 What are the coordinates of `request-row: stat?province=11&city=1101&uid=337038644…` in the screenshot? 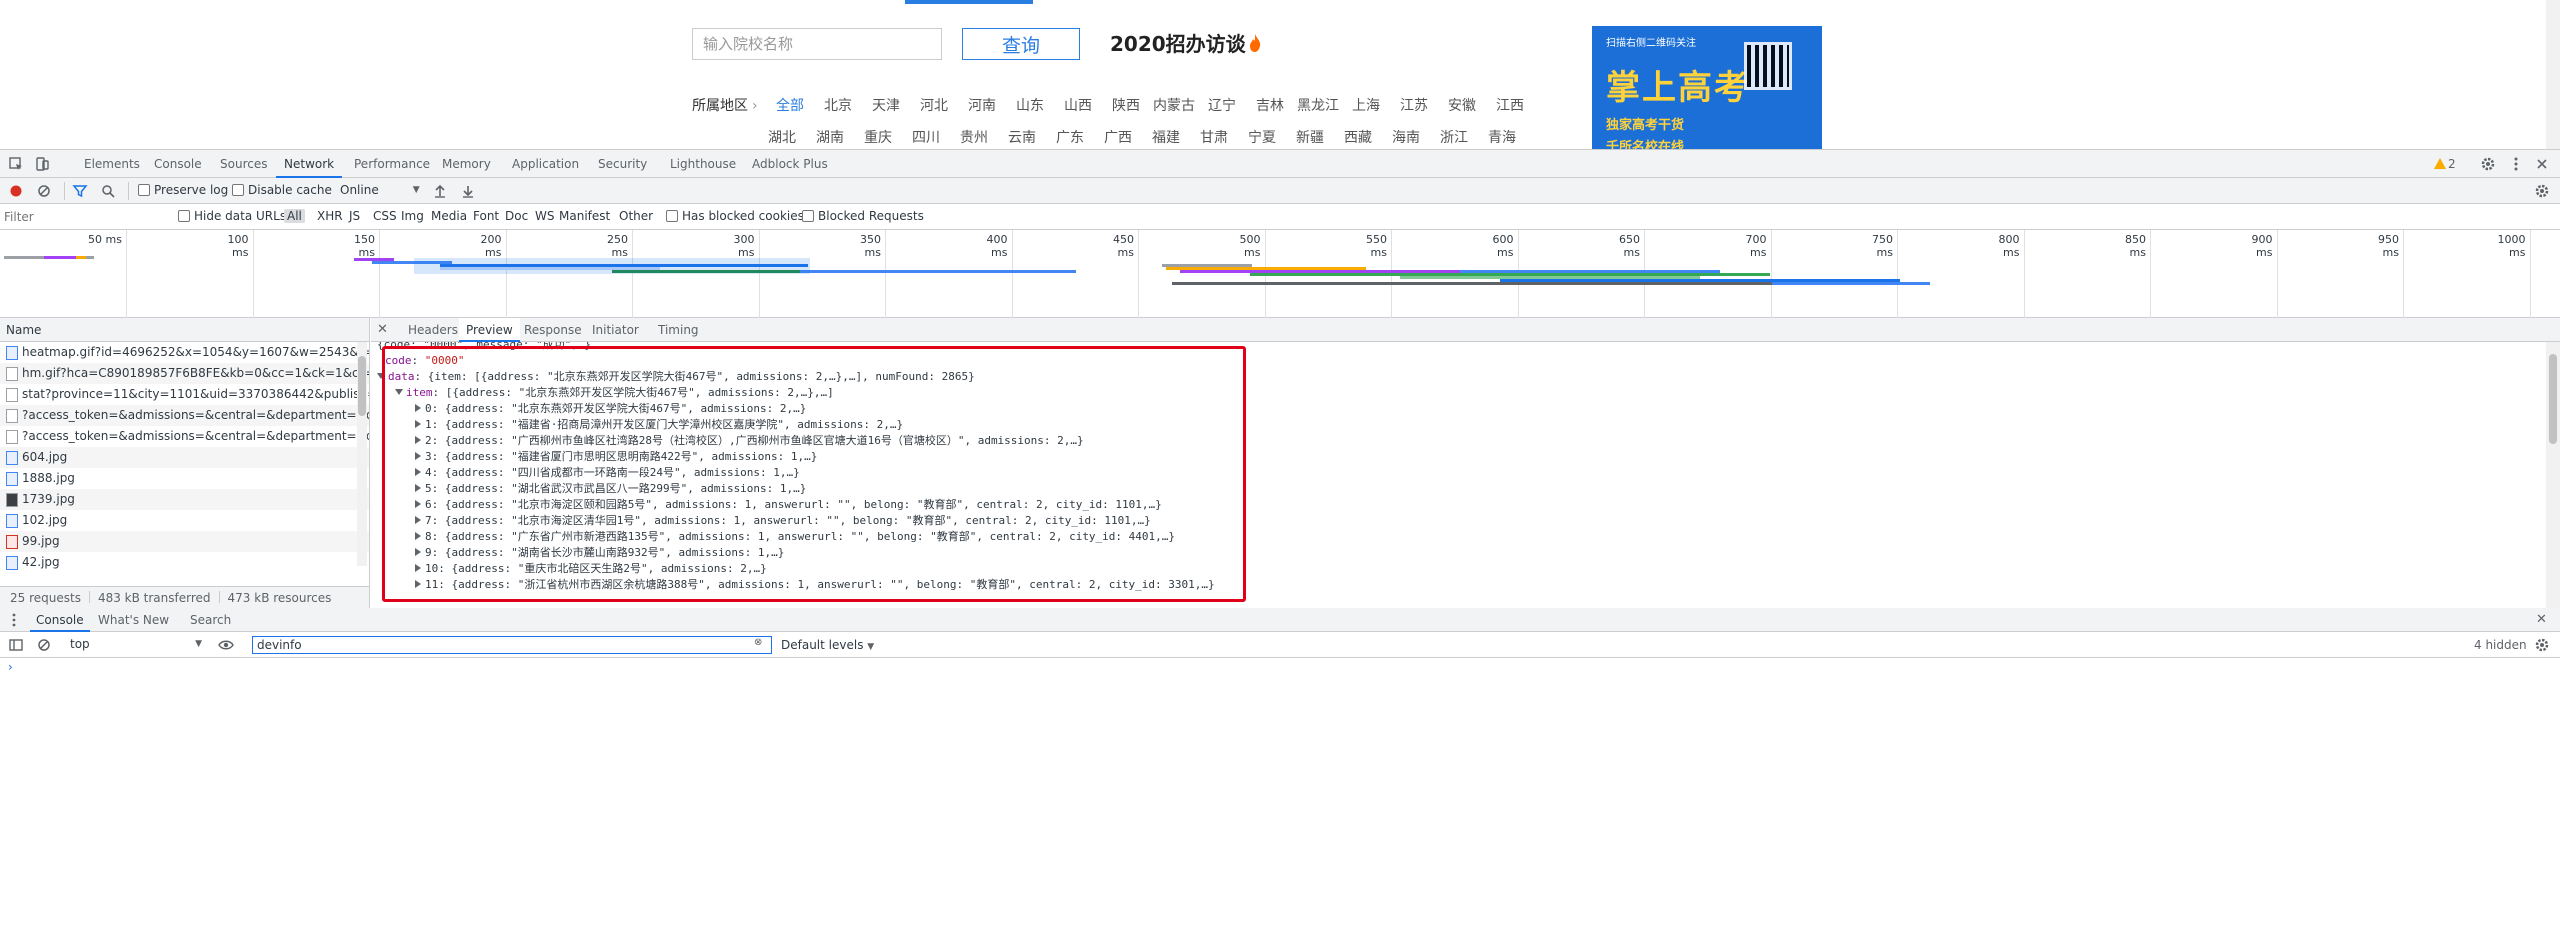 It's located at (184, 394).